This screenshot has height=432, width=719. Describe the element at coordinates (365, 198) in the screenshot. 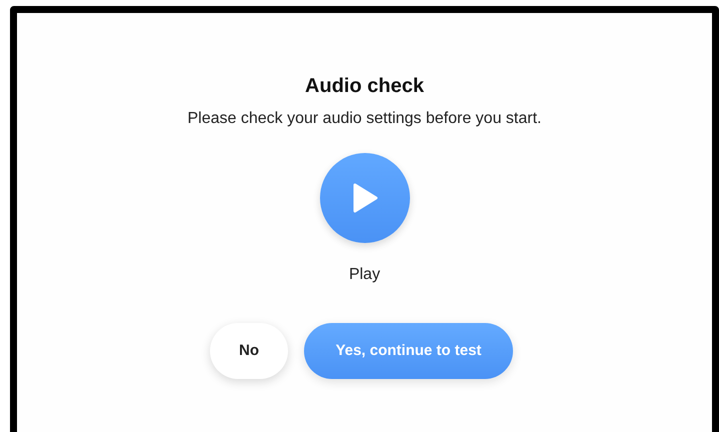

I see `play-icon` at that location.